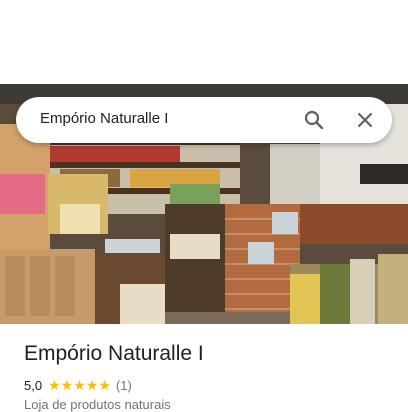 The height and width of the screenshot is (412, 408). Describe the element at coordinates (124, 385) in the screenshot. I see `review-count: (1)` at that location.